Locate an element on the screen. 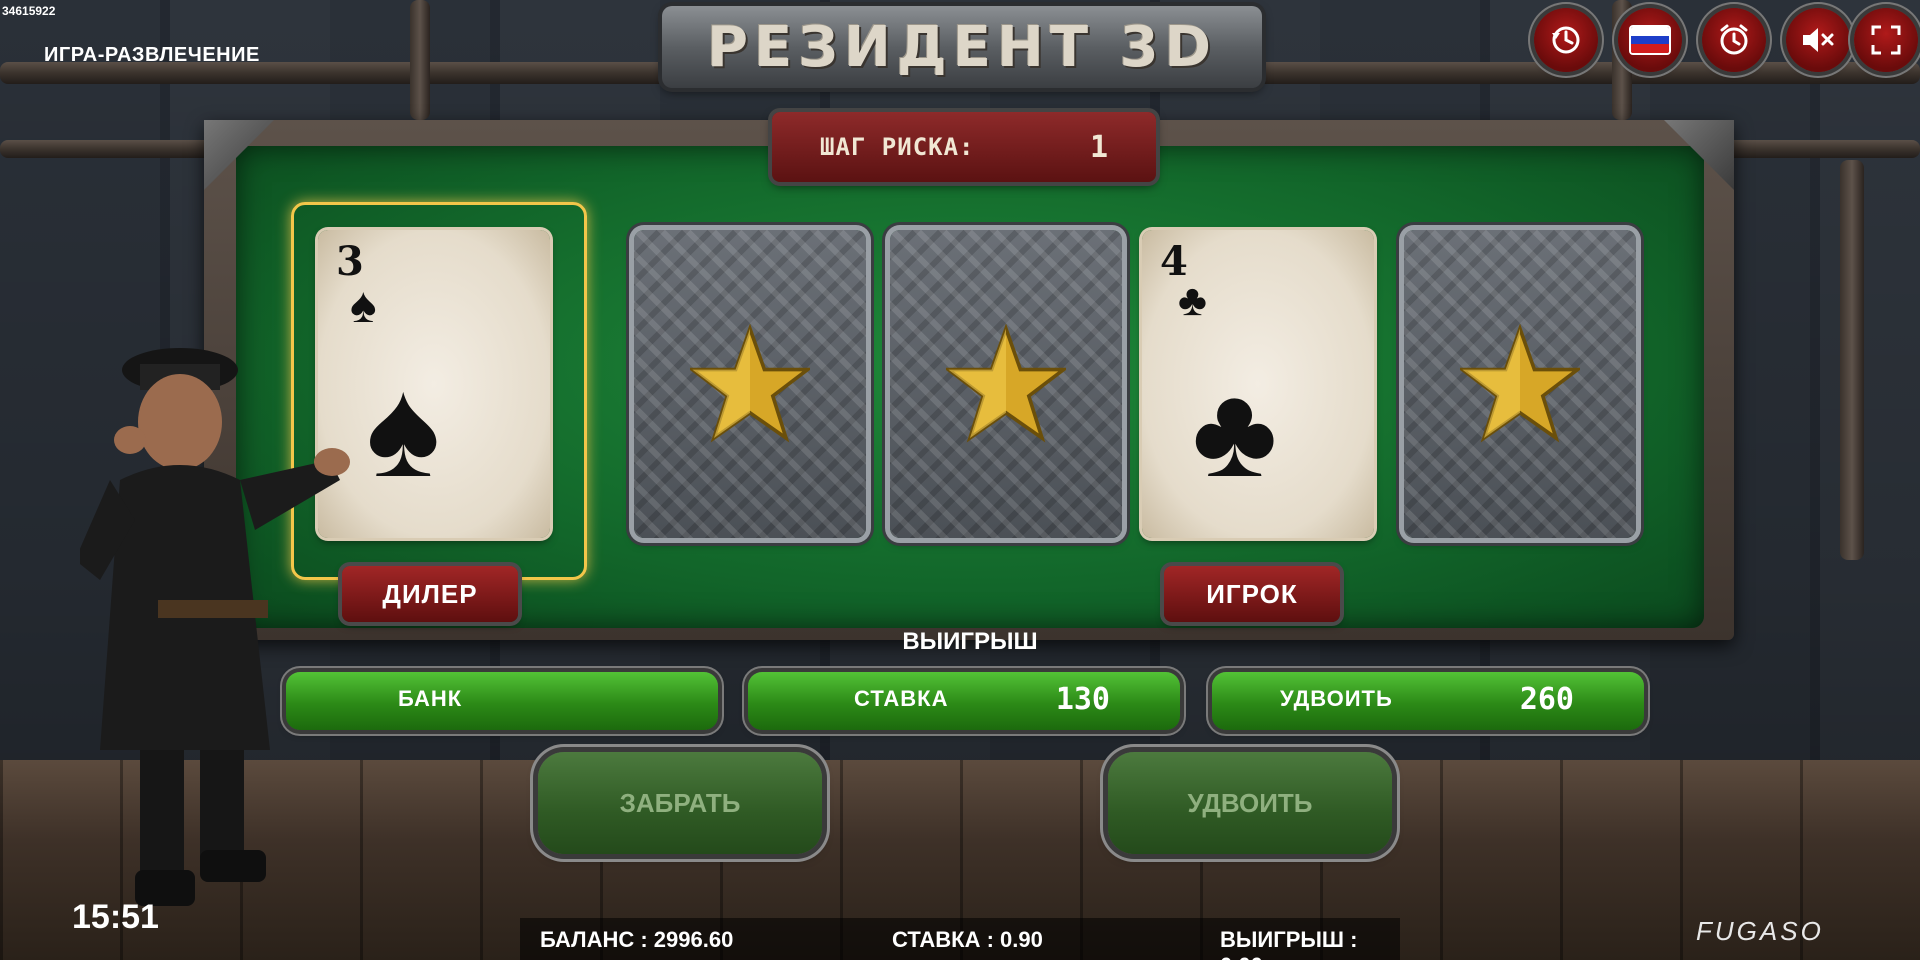 Image resolution: width=1920 pixels, height=960 pixels. card-suit-large: ♣ is located at coordinates (1235, 431).